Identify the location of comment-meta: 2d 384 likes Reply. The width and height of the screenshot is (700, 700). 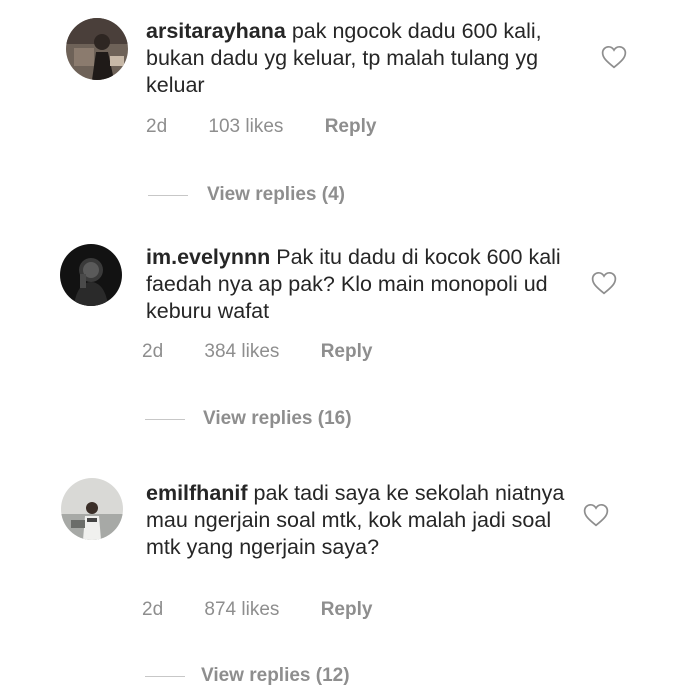
(275, 352).